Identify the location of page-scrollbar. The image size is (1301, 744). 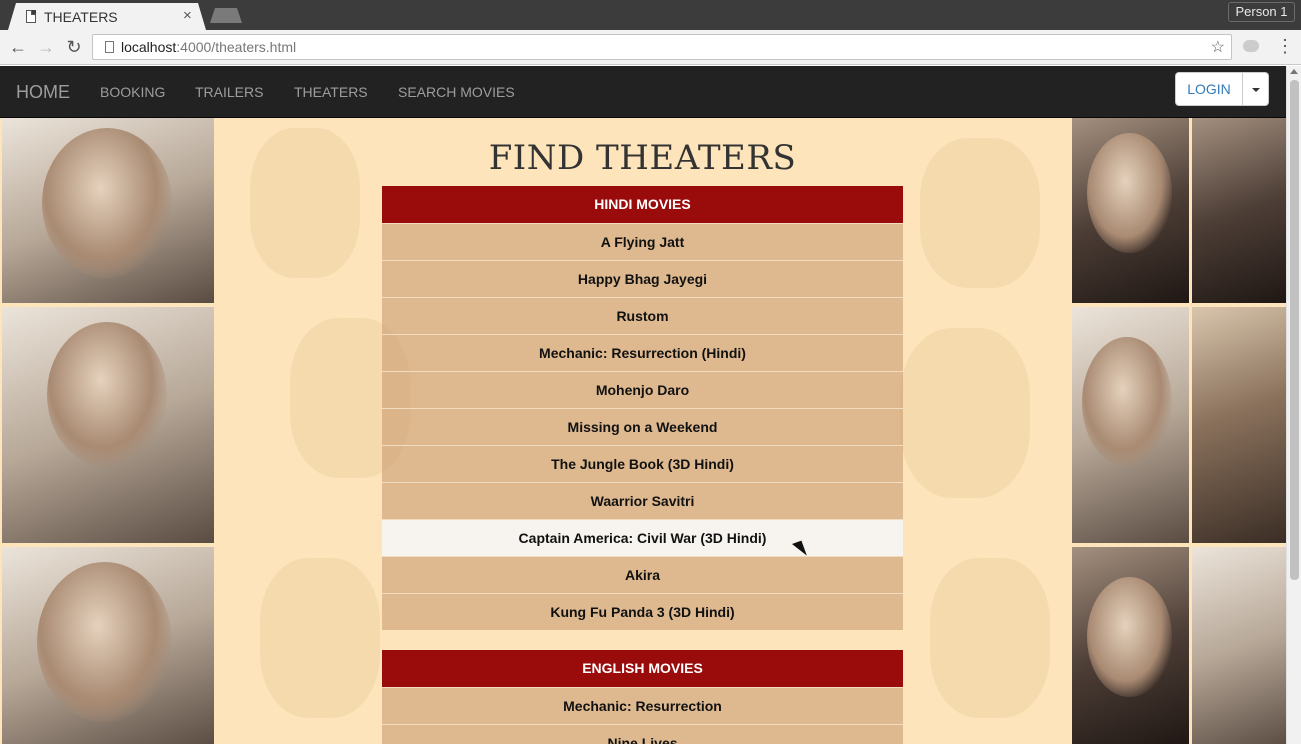
(1293, 405).